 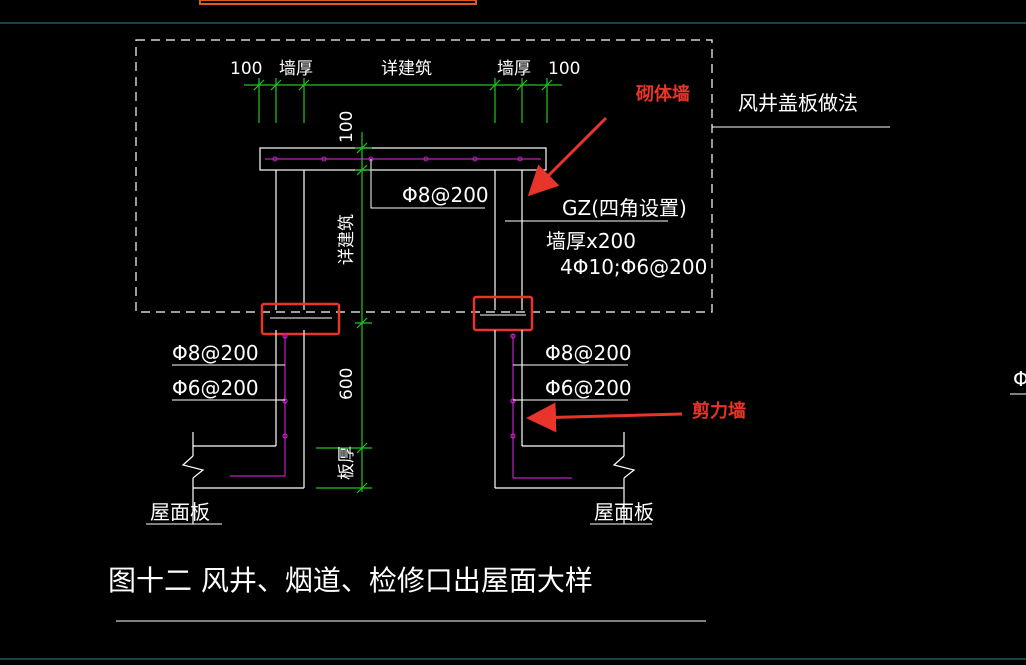 What do you see at coordinates (662, 94) in the screenshot?
I see `masonry-wall-annotation: 砌体墙` at bounding box center [662, 94].